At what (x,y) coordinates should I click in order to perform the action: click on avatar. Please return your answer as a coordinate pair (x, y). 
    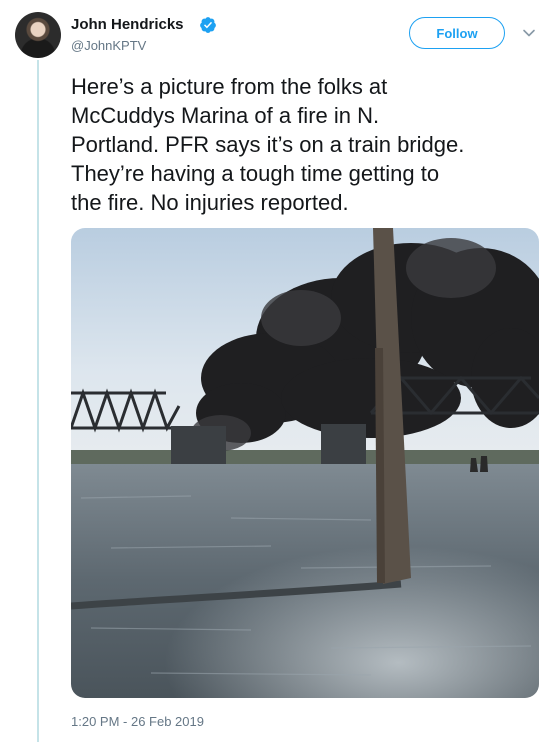
    Looking at the image, I should click on (38, 35).